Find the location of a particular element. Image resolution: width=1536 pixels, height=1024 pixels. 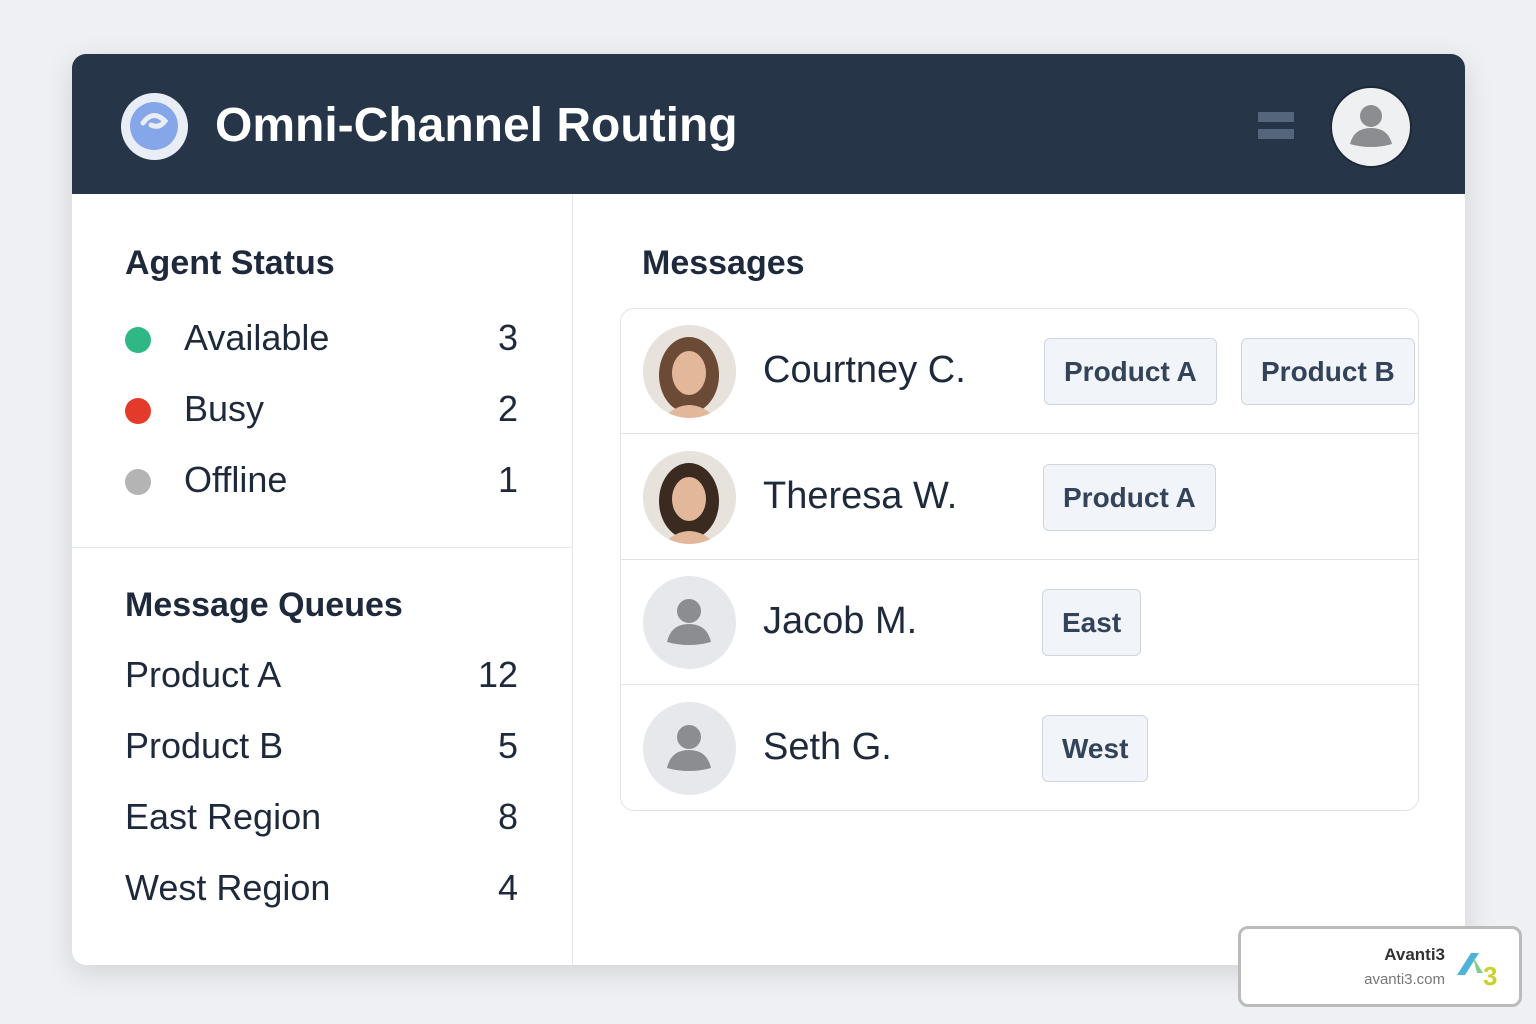

header: Omni-Channel Routing is located at coordinates (768, 124).